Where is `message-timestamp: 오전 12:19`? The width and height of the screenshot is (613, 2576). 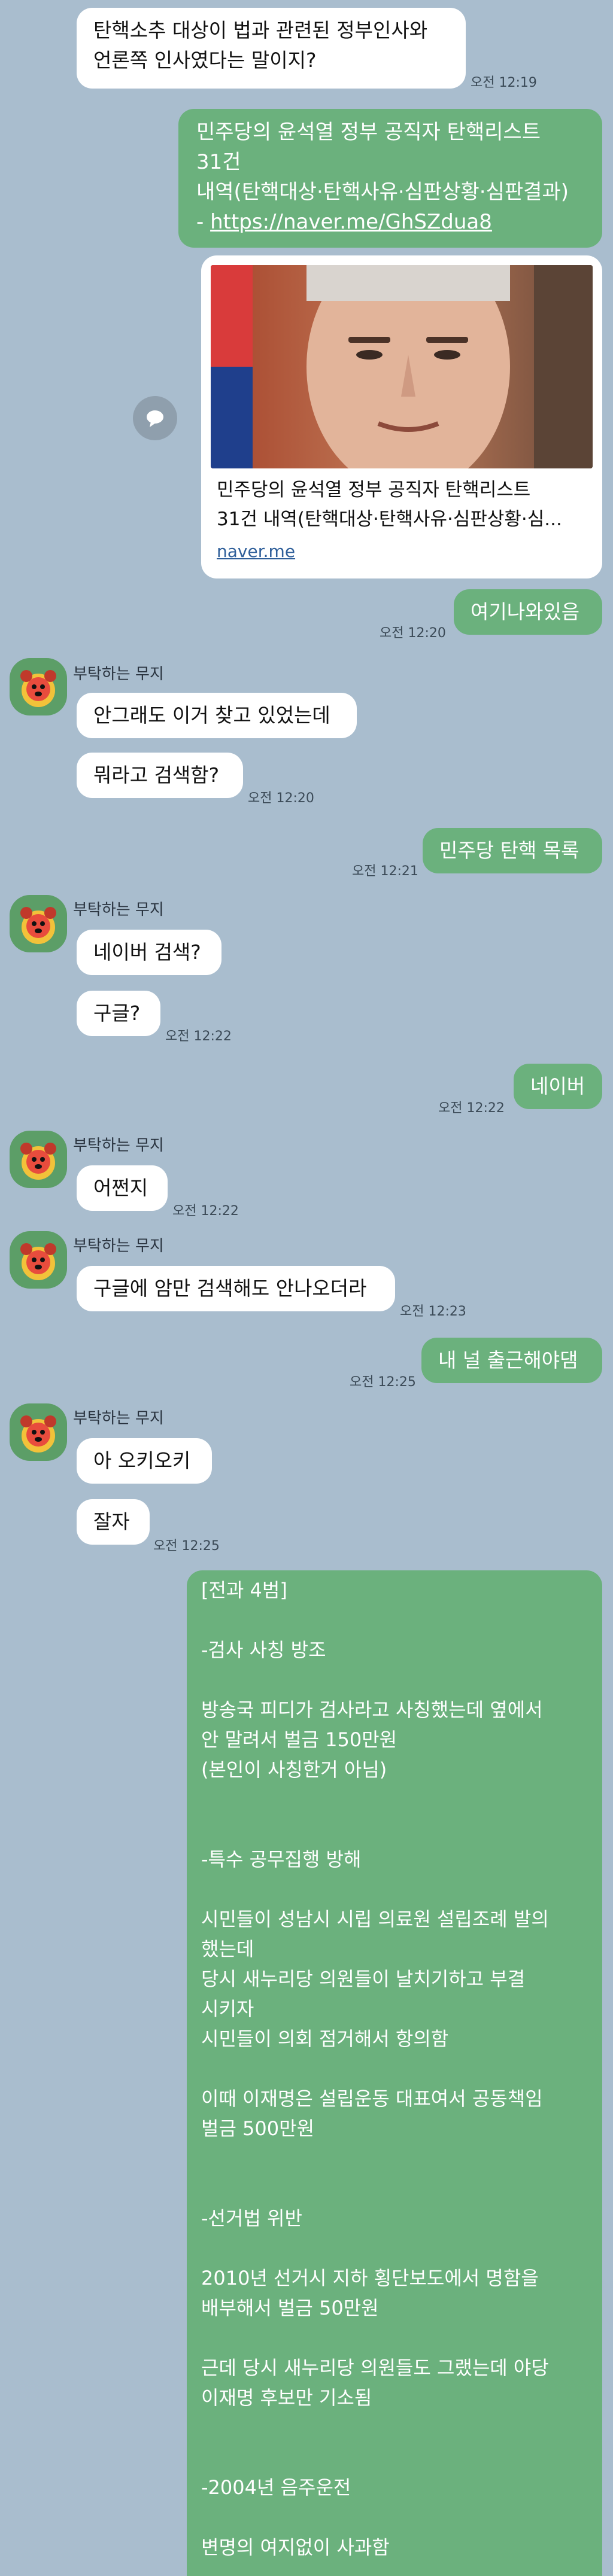
message-timestamp: 오전 12:19 is located at coordinates (504, 82).